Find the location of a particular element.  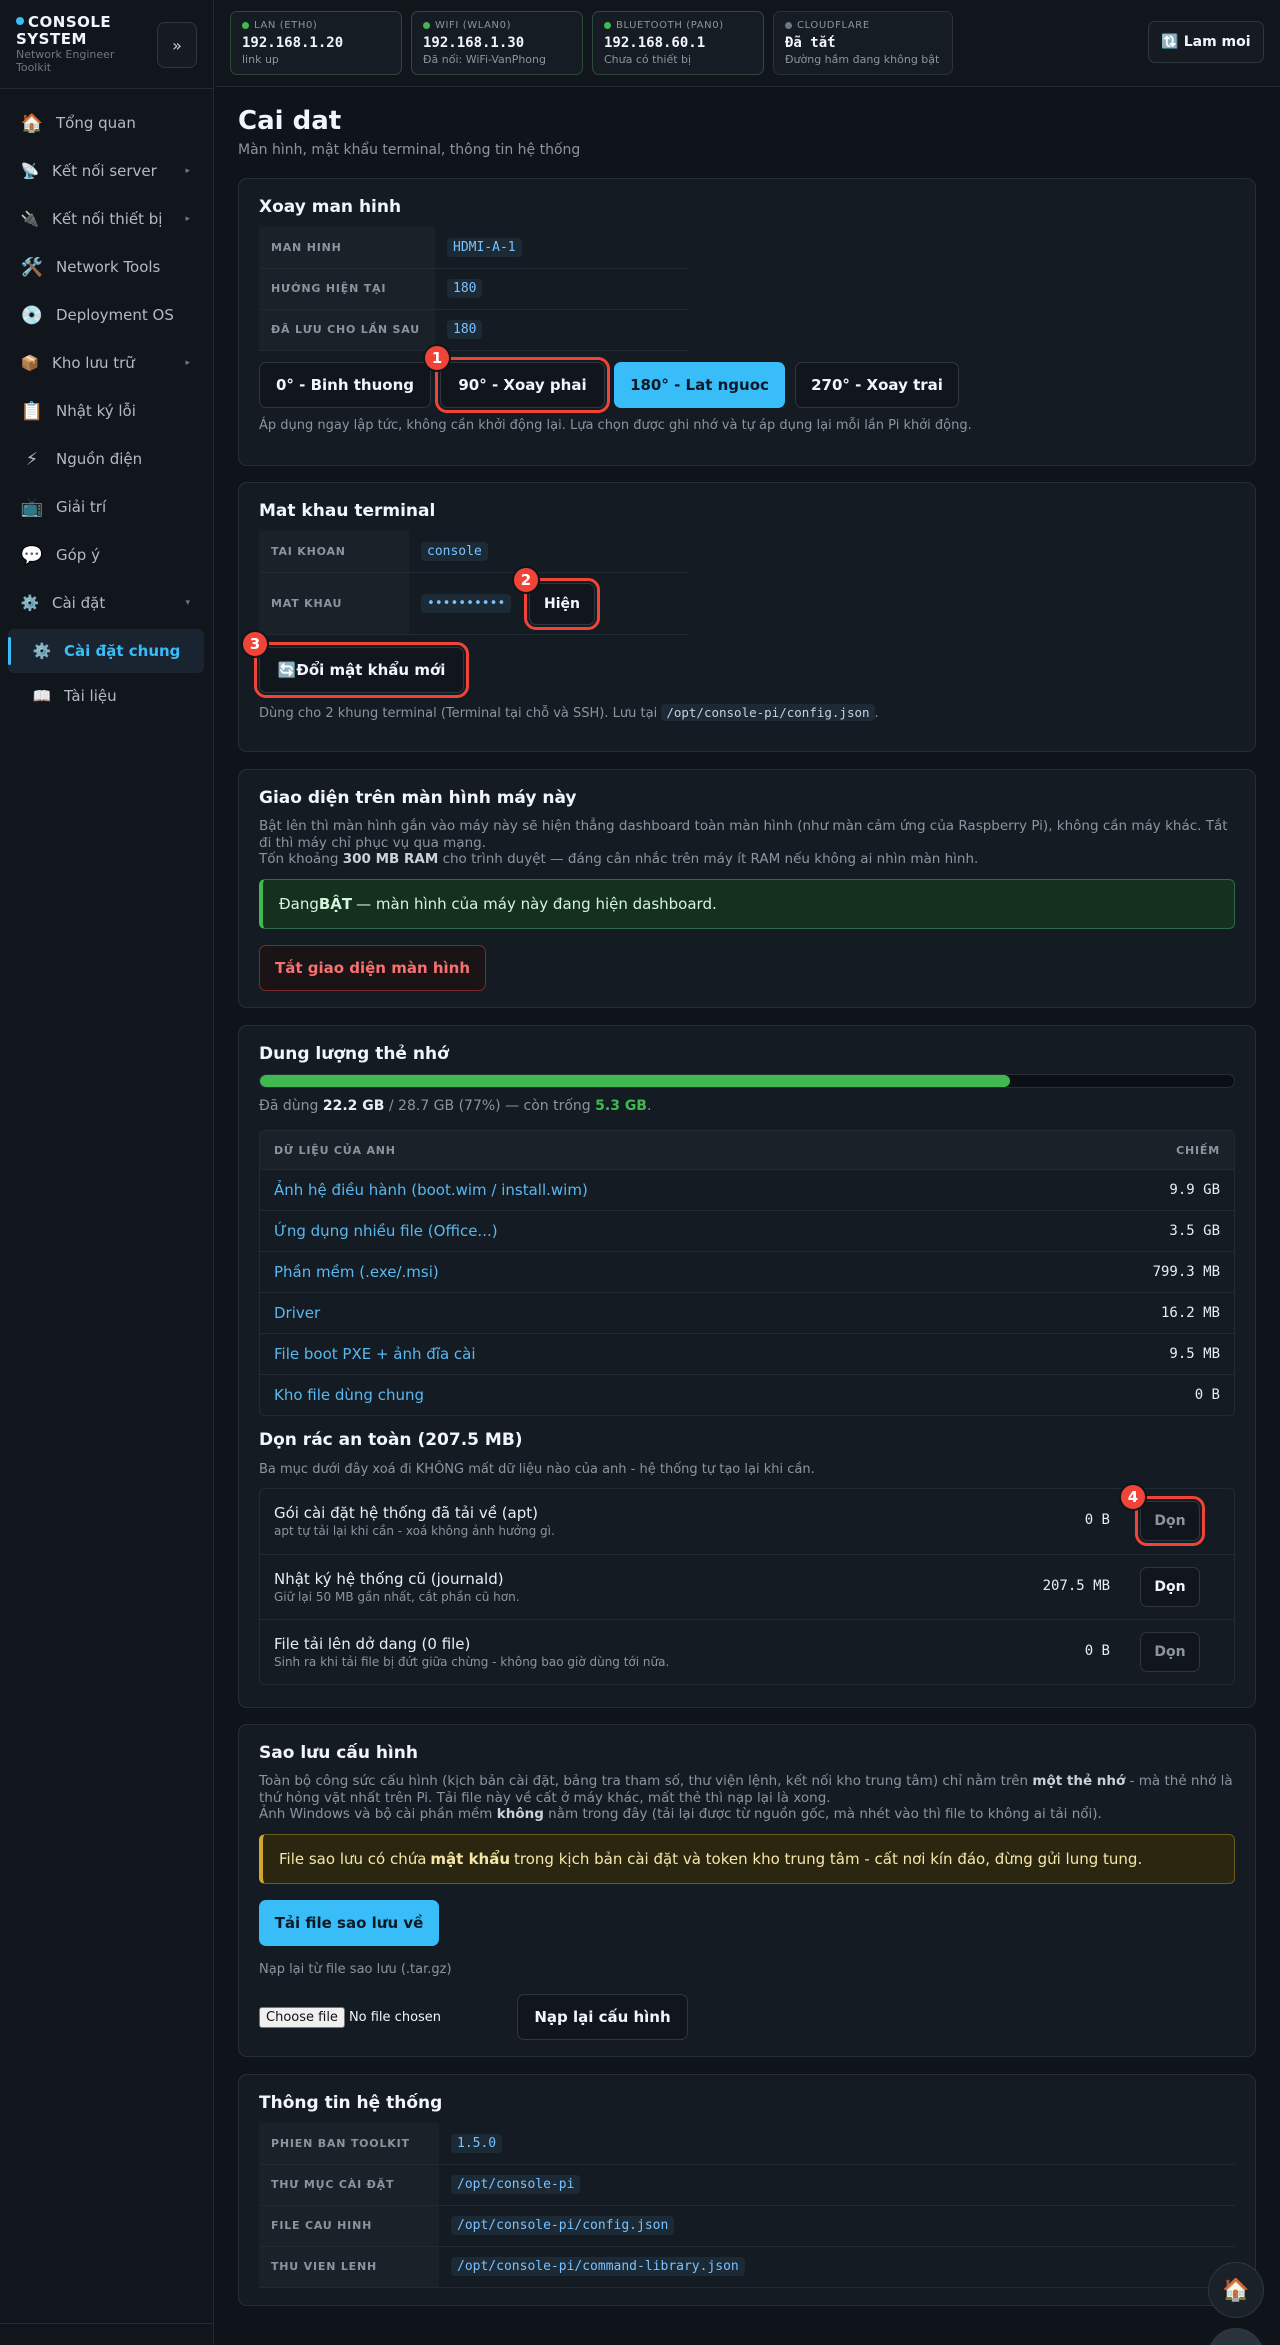

brand-subtitle: Network Engineer Toolkit is located at coordinates (65, 61).